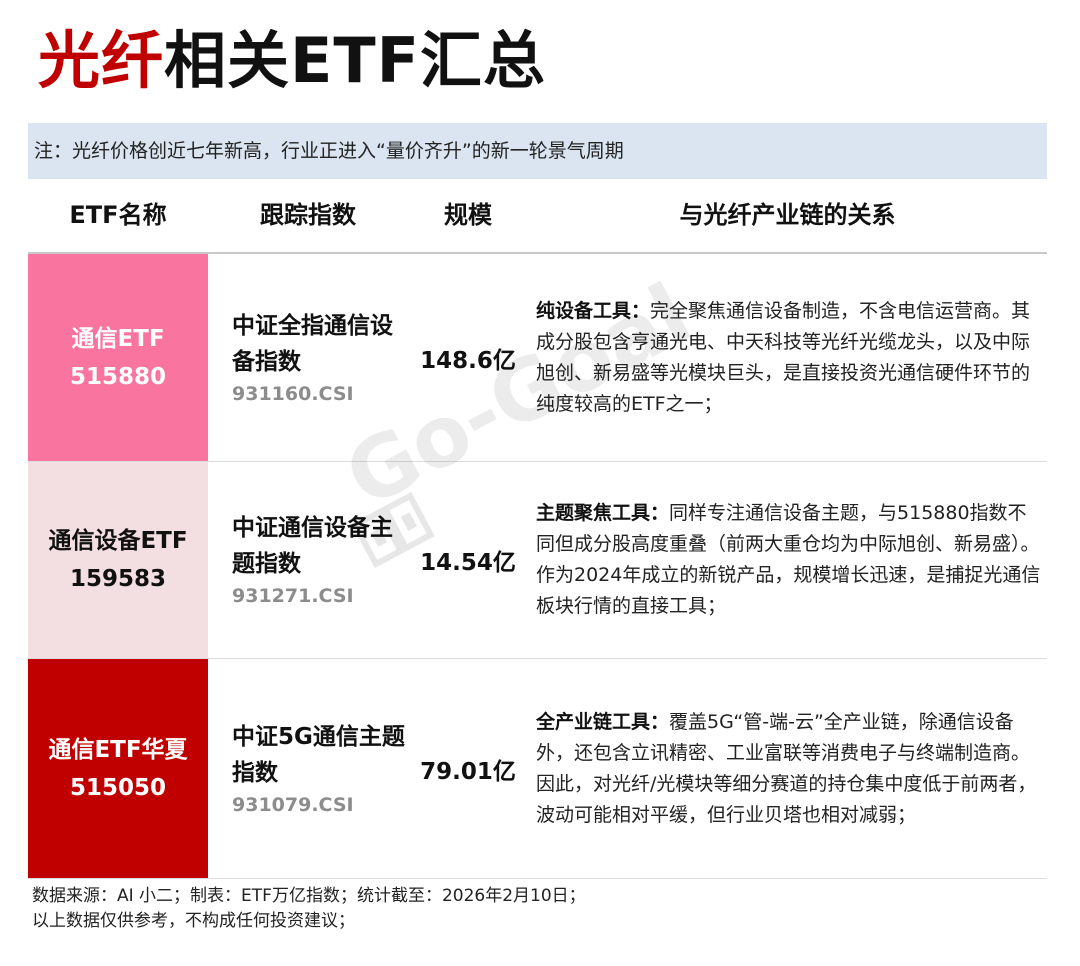 The width and height of the screenshot is (1080, 966). What do you see at coordinates (309, 896) in the screenshot?
I see `footer-source: 数据来源：AI 小二；制表：ETF万亿指数；统计截至：2026年2月10日；` at bounding box center [309, 896].